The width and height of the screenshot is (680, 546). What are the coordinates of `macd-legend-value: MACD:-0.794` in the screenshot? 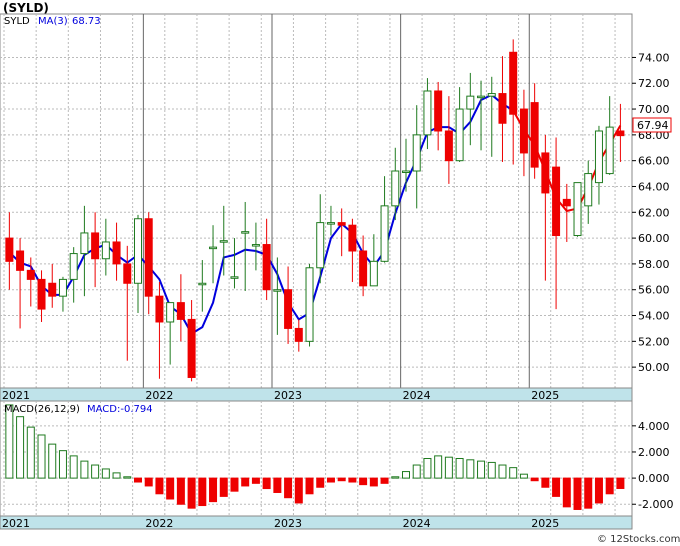 It's located at (120, 409).